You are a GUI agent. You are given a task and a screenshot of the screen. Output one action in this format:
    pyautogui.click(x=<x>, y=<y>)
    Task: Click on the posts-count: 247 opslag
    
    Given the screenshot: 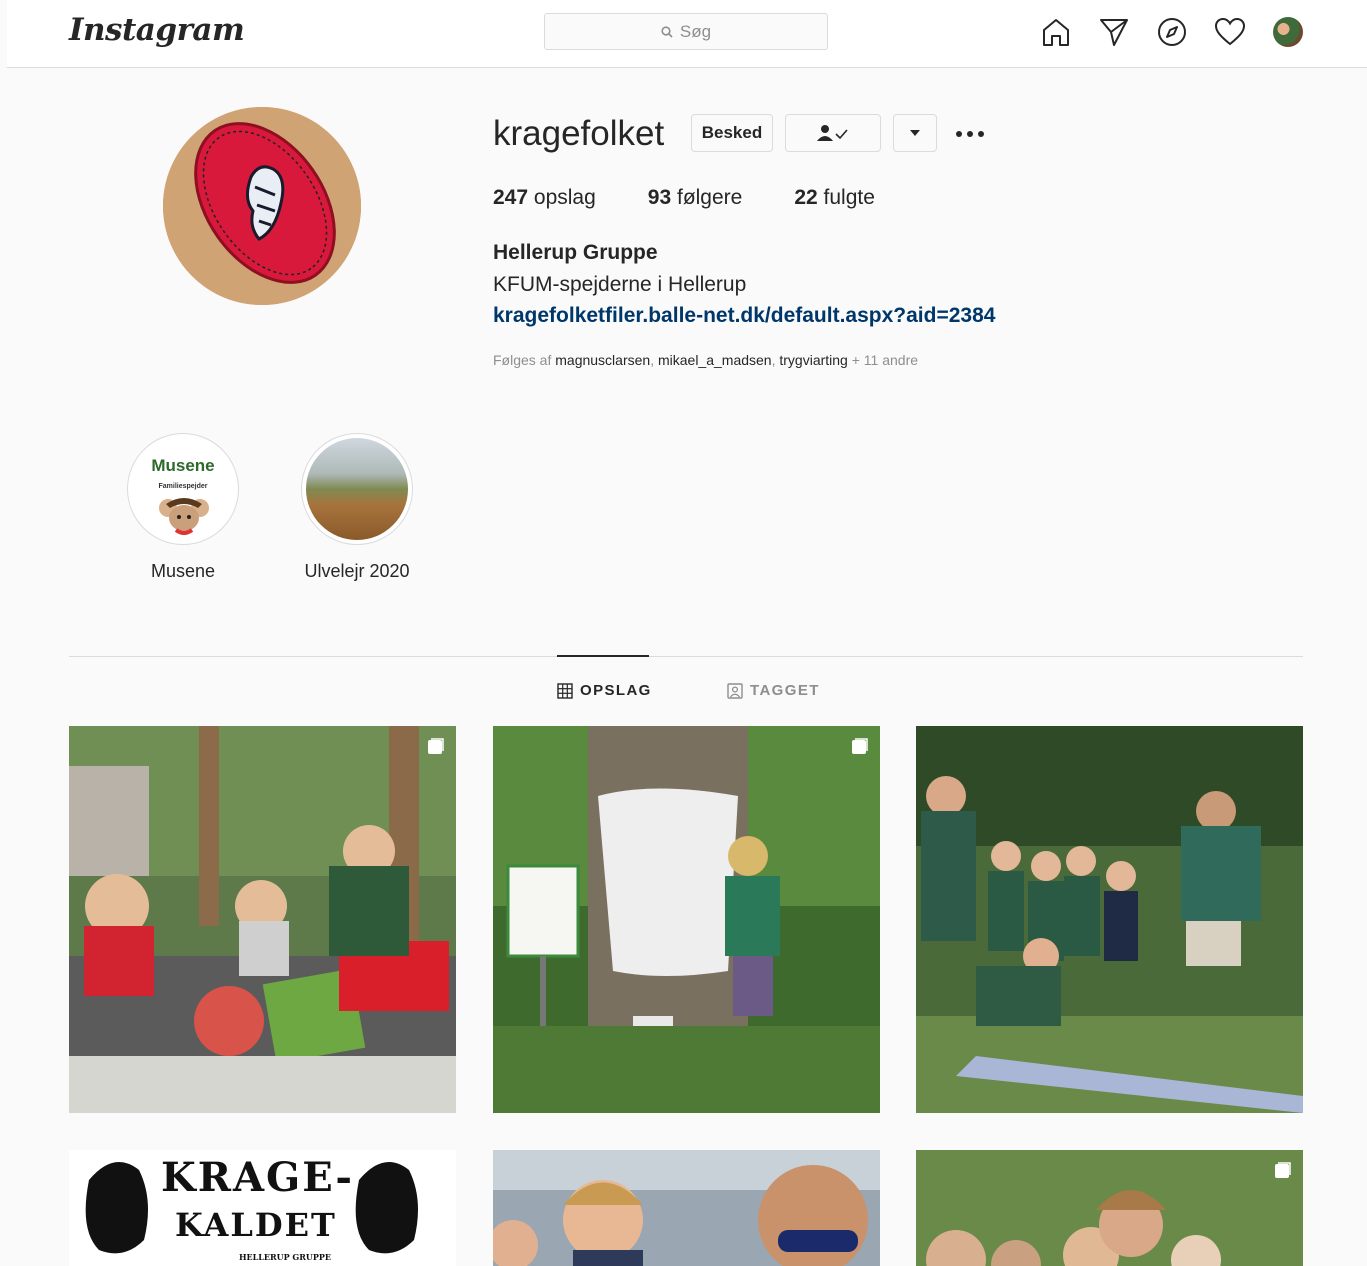 What is the action you would take?
    pyautogui.click(x=544, y=197)
    